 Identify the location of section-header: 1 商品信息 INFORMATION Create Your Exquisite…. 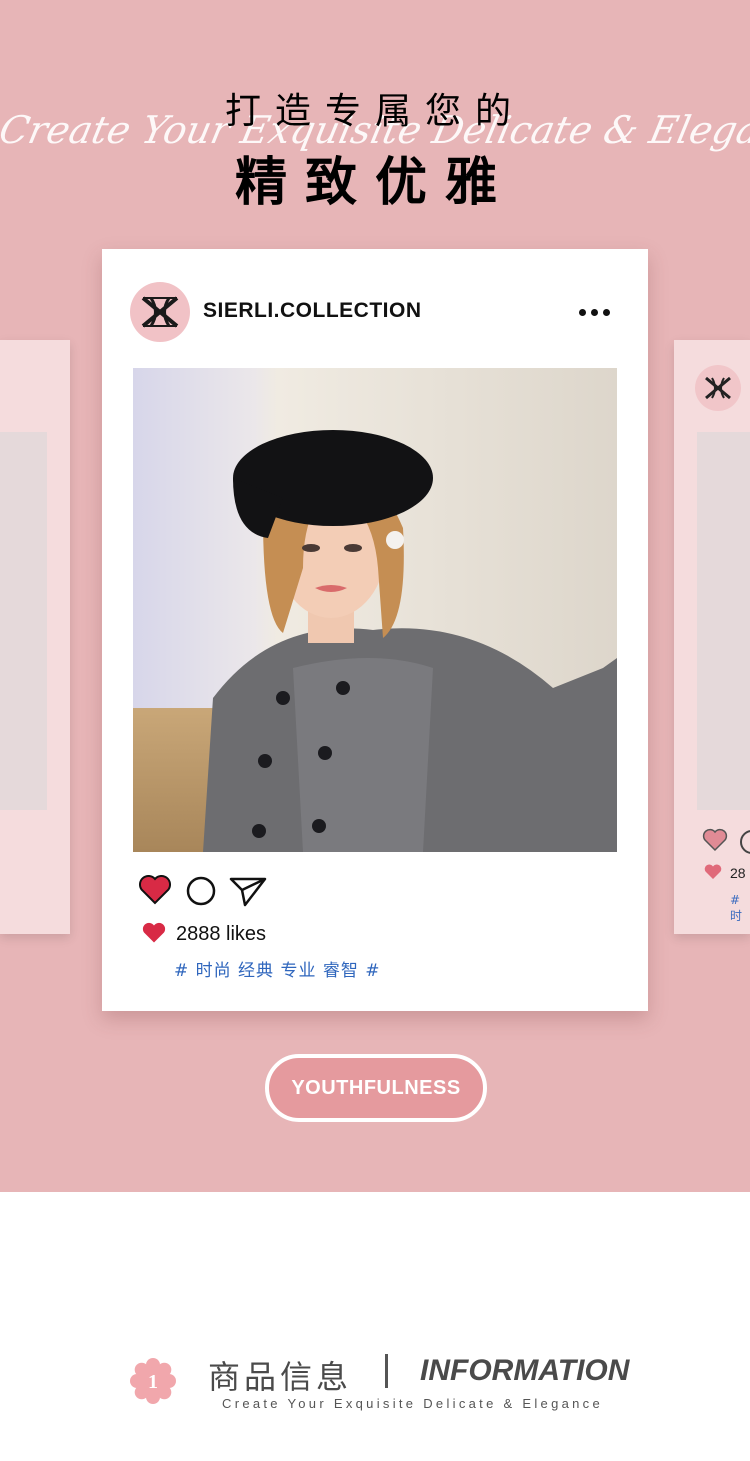
(375, 1385).